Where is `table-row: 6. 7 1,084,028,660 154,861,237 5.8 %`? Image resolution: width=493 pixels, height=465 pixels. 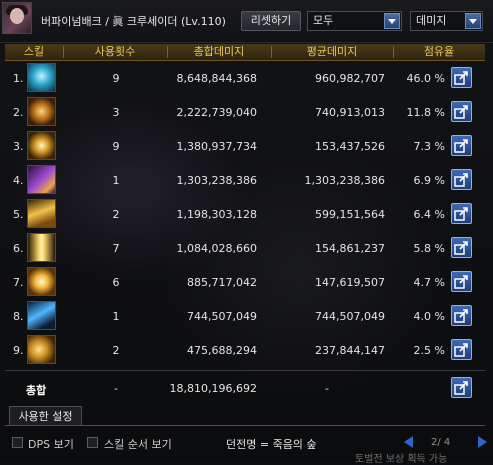
table-row: 6. 7 1,084,028,660 154,861,237 5.8 % is located at coordinates (245, 247).